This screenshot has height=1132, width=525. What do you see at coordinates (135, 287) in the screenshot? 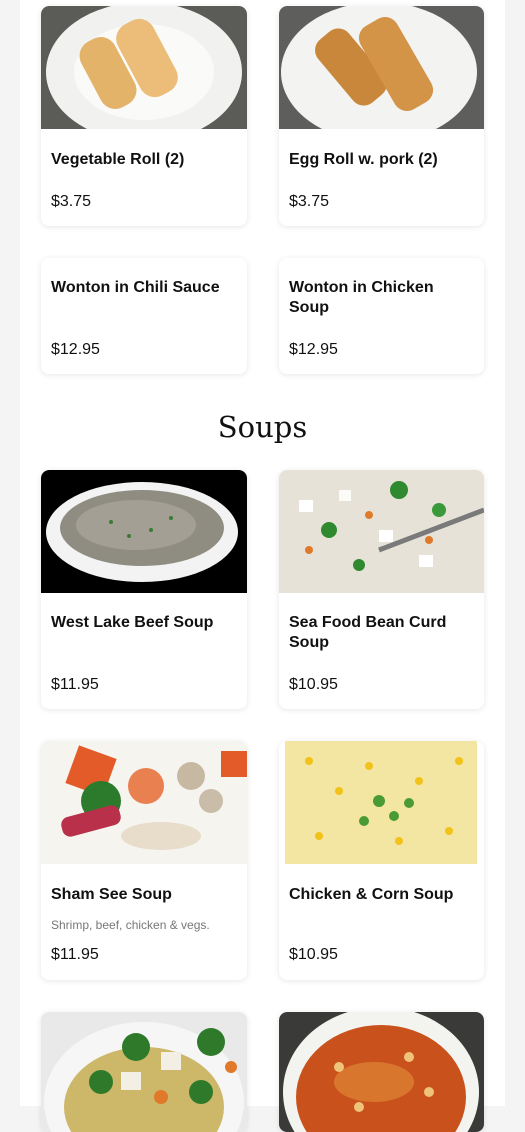
I see `item-name: Wonton in Chili Sauce` at bounding box center [135, 287].